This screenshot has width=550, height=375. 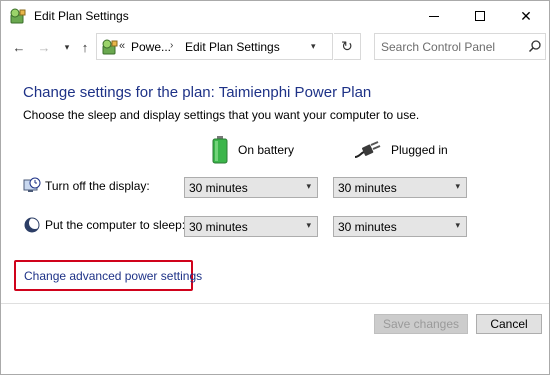 I want to click on title-bar: Edit Plan Settings ✕, so click(x=275, y=16).